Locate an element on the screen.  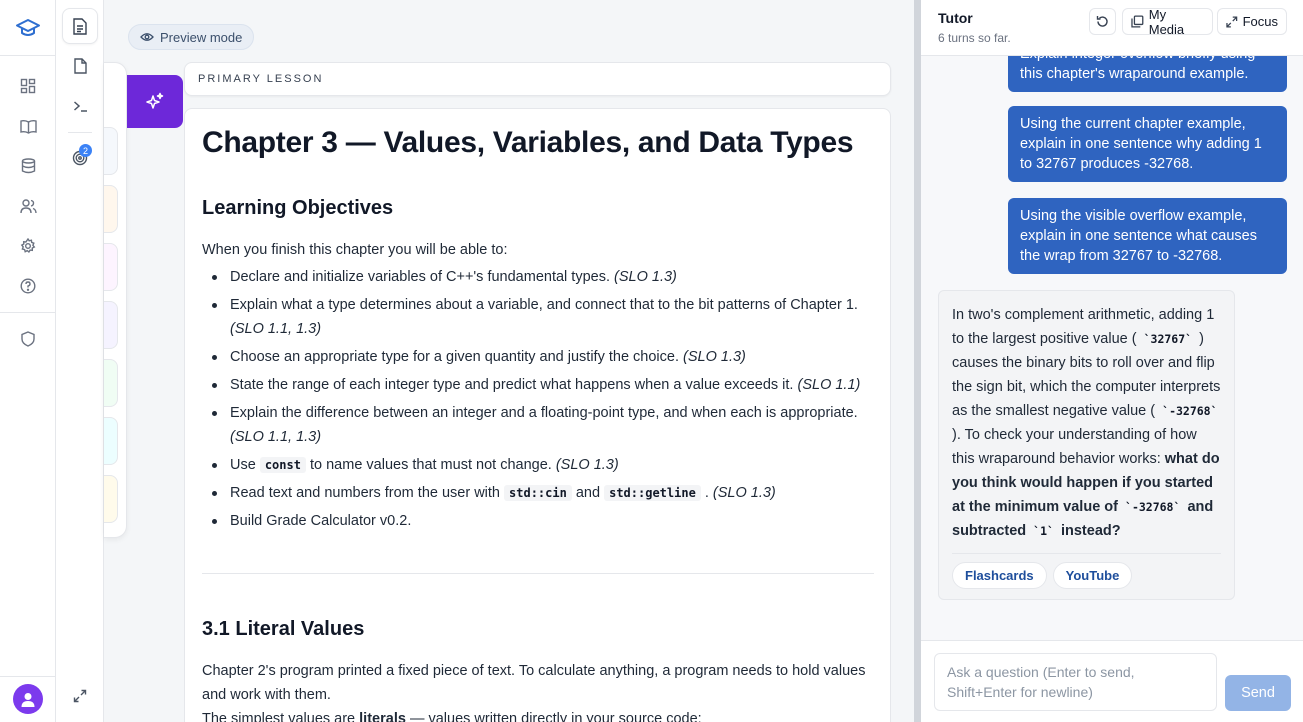
graduation-cap-logo-icon is located at coordinates (28, 28).